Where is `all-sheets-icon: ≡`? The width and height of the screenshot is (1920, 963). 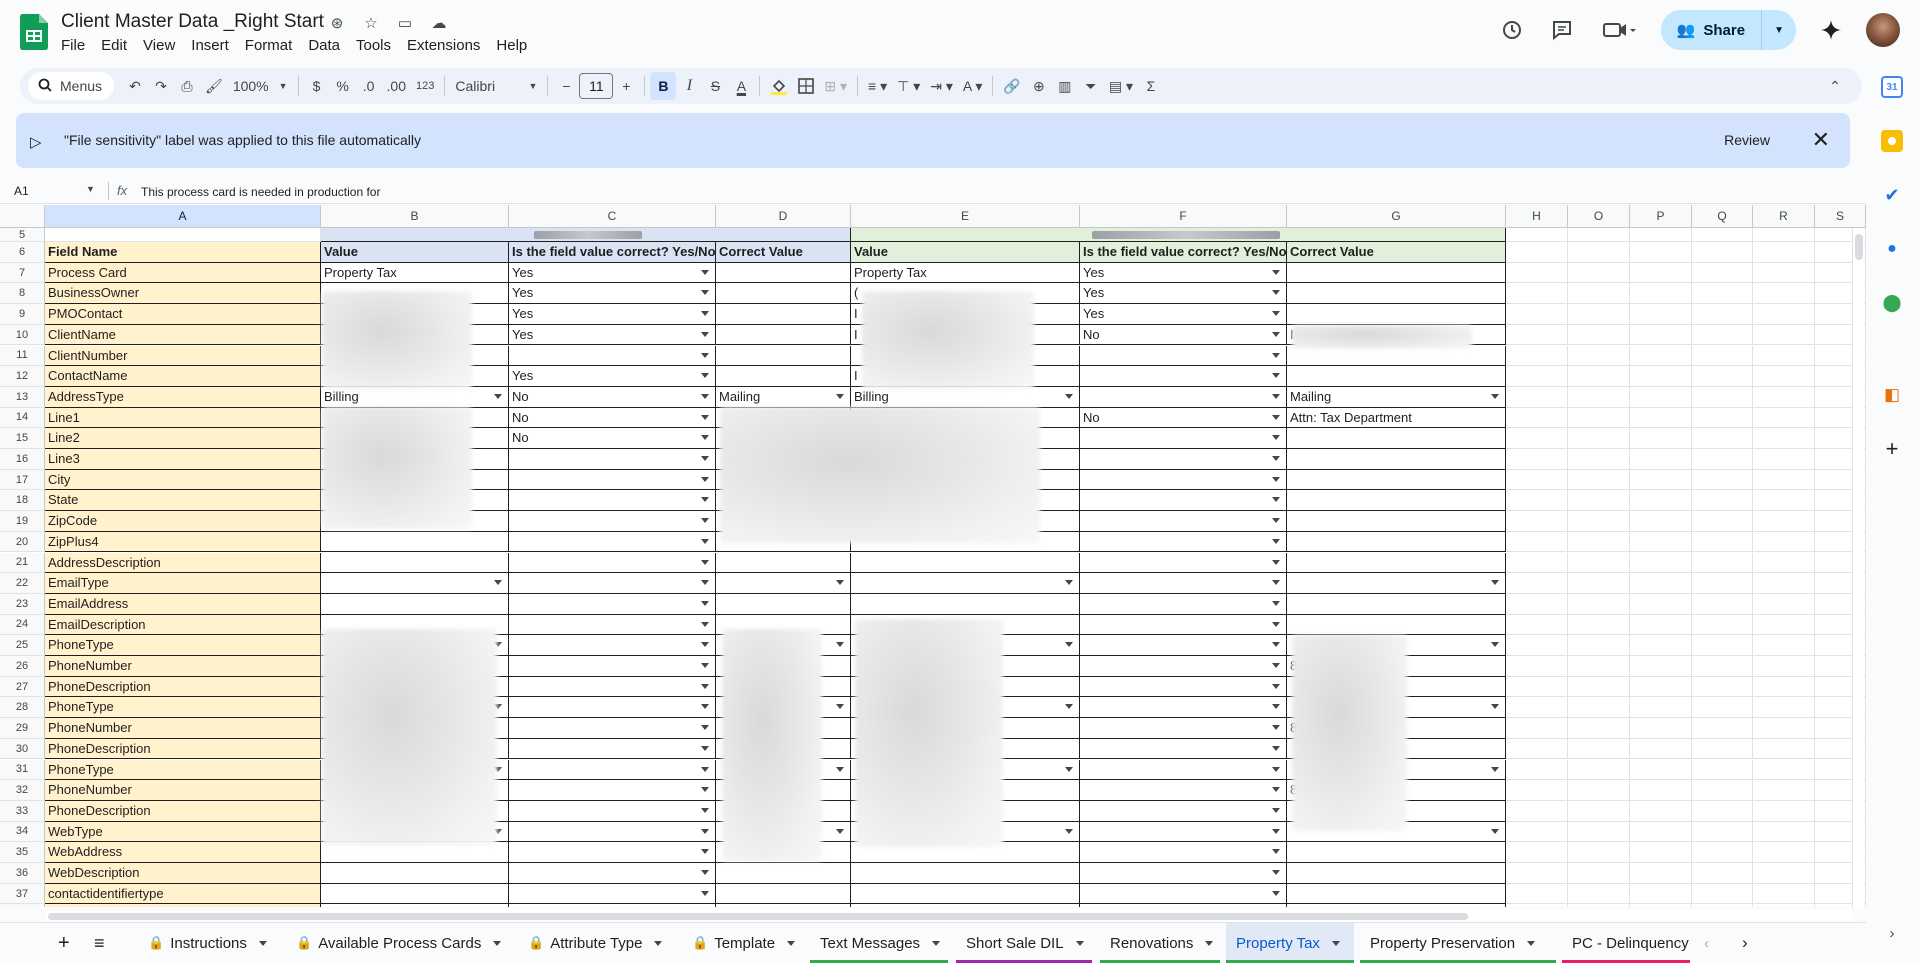 all-sheets-icon: ≡ is located at coordinates (99, 943).